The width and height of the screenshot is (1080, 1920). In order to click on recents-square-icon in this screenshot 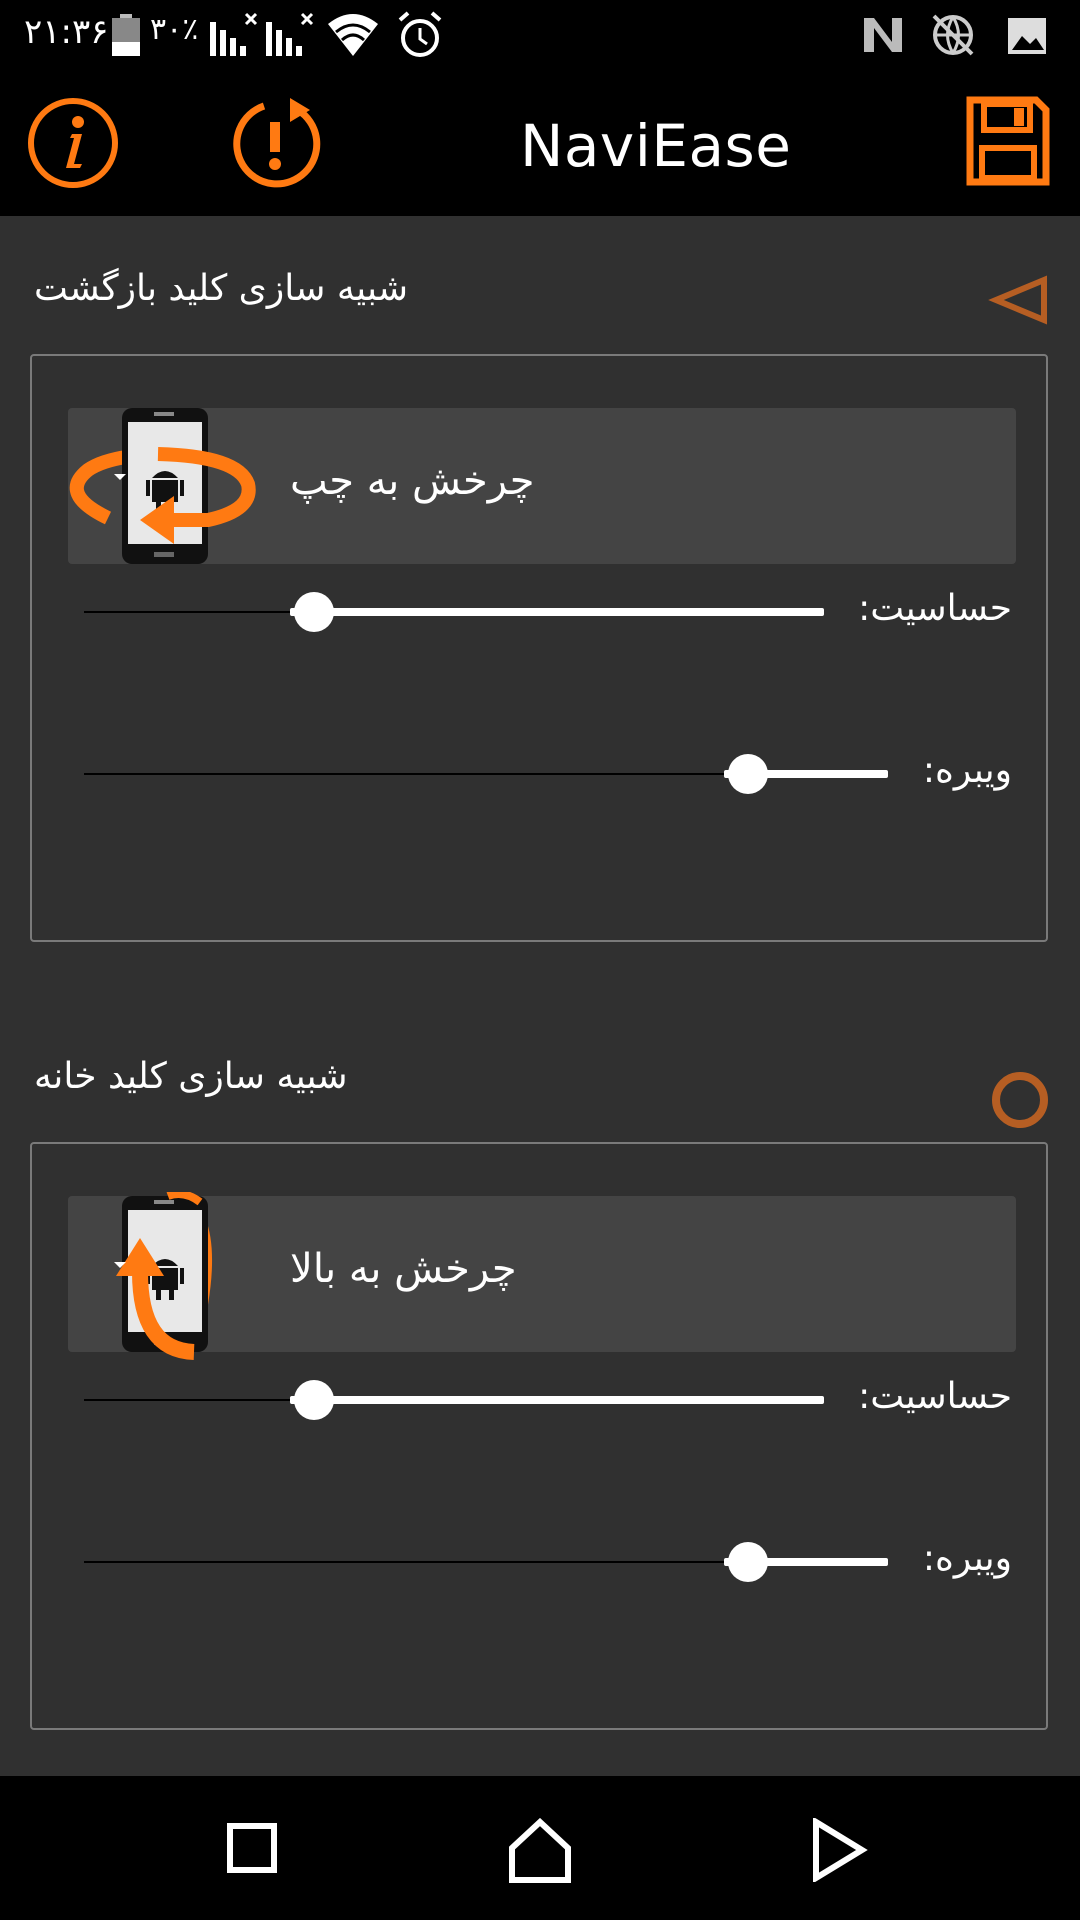, I will do `click(254, 1848)`.